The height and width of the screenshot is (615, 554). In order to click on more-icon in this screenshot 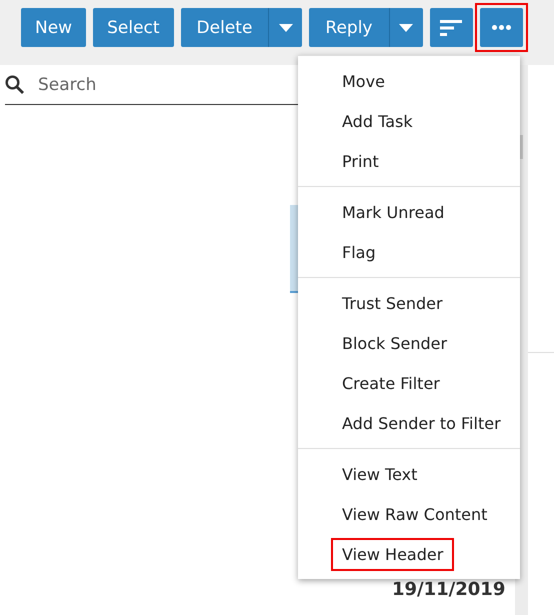, I will do `click(501, 27)`.